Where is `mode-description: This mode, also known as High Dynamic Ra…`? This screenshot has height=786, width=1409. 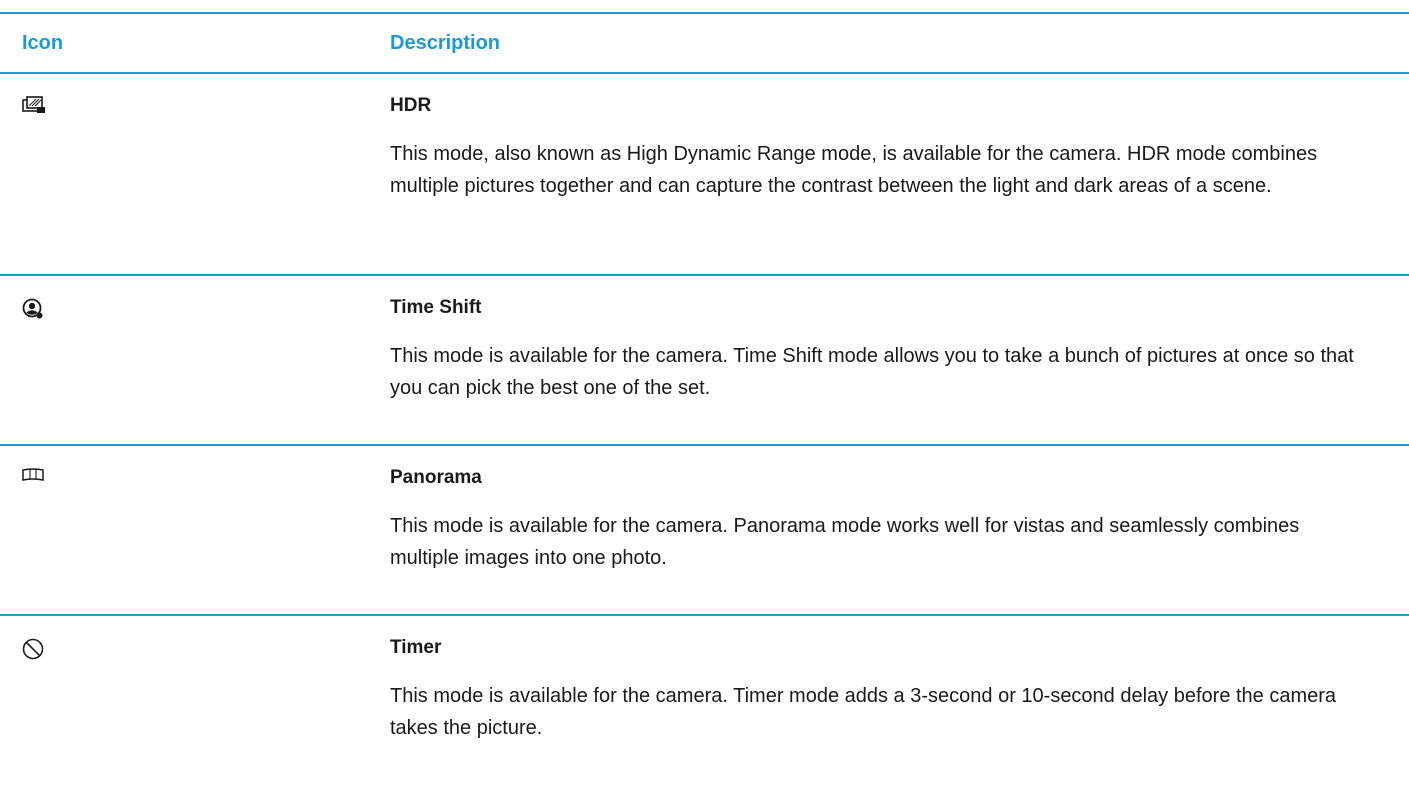 mode-description: This mode, also known as High Dynamic Ra… is located at coordinates (854, 170).